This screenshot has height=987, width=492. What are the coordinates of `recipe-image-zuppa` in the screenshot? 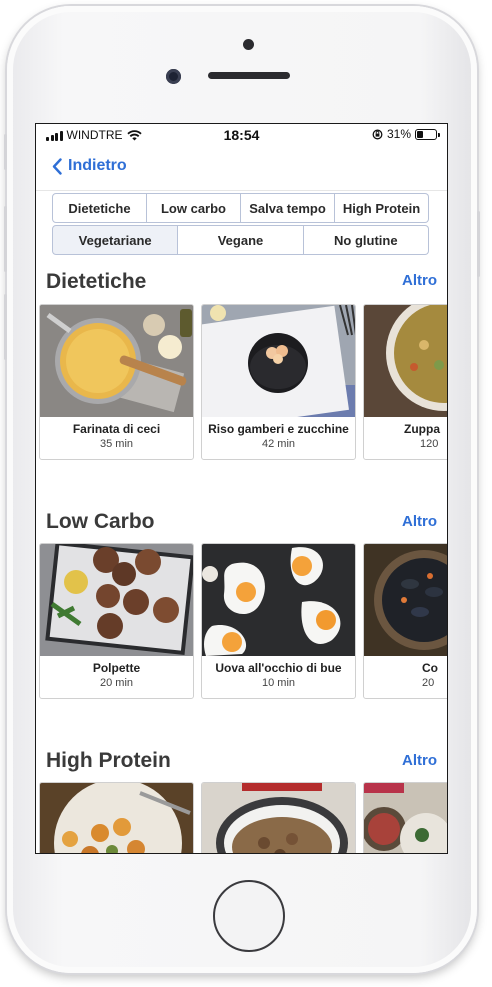 It's located at (405, 361).